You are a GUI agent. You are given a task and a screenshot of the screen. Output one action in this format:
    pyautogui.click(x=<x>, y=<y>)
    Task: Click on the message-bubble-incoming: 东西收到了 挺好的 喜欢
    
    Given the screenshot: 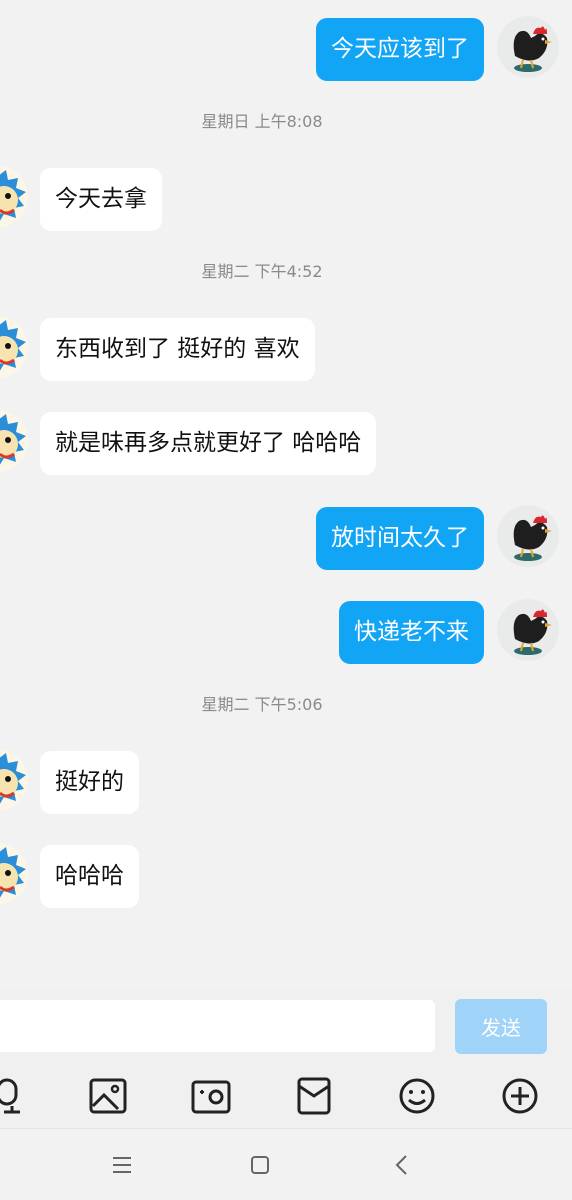 What is the action you would take?
    pyautogui.click(x=177, y=349)
    